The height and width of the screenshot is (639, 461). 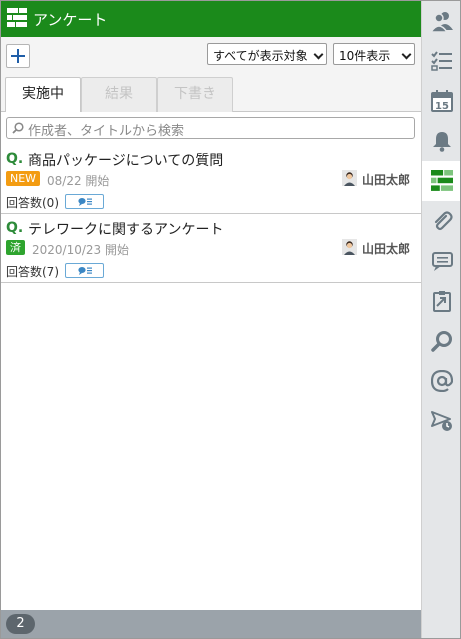 I want to click on survey-icon, so click(x=442, y=180).